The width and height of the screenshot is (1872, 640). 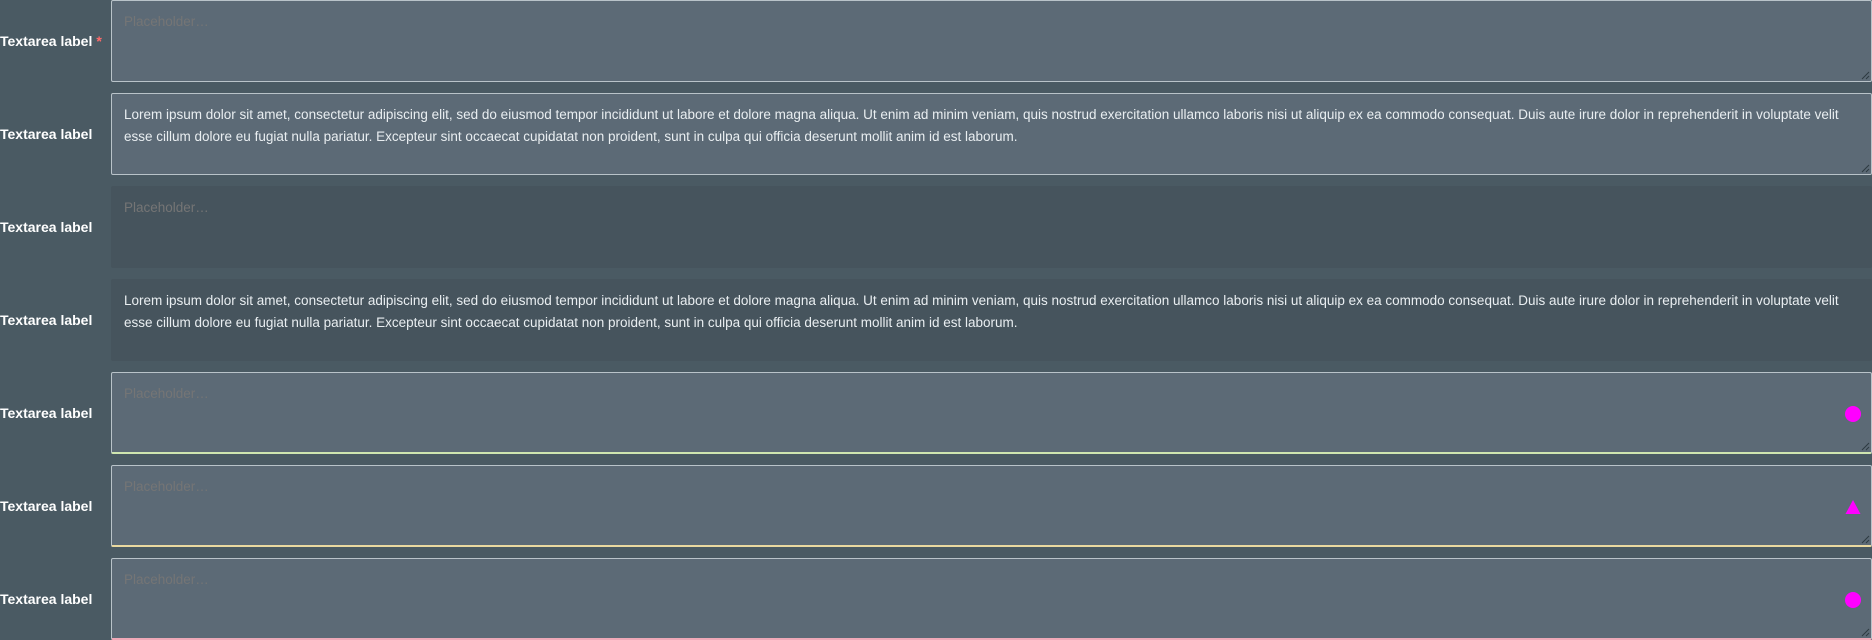 I want to click on field-label: Textarea label *, so click(x=51, y=41).